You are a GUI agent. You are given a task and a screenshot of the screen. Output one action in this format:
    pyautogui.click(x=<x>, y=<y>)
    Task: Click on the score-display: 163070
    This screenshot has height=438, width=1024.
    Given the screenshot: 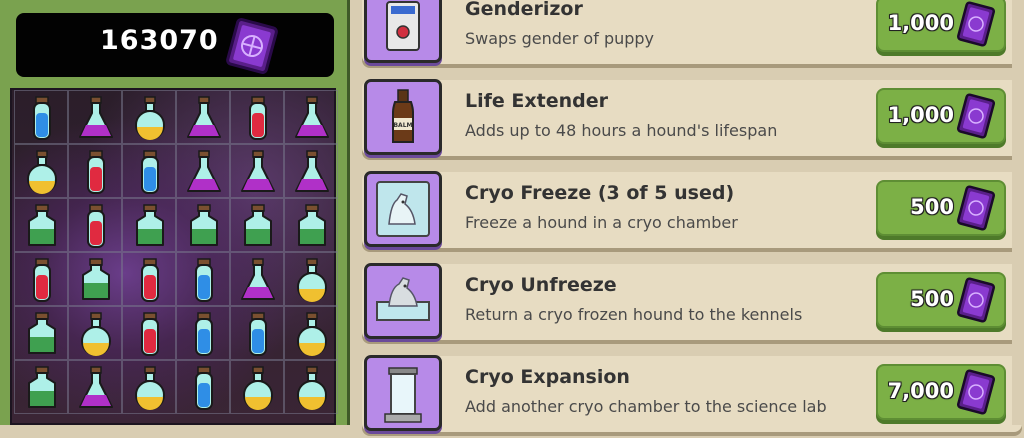 What is the action you would take?
    pyautogui.click(x=175, y=45)
    